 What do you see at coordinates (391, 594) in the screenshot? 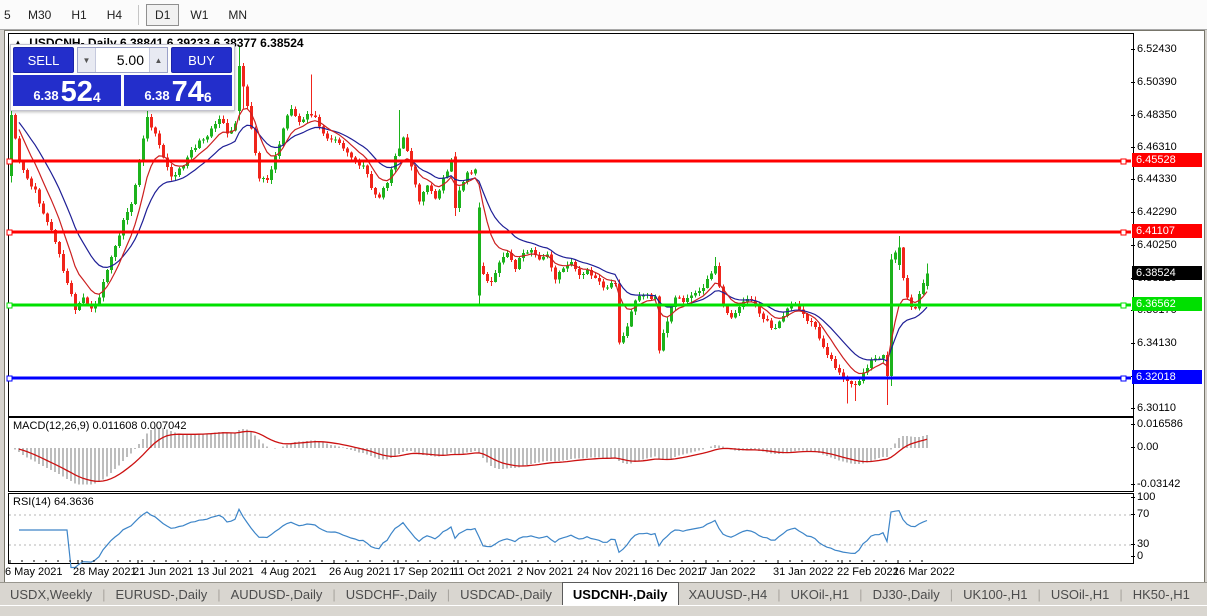
I see `chart-tab-usdchf: USDCHF-,Daily` at bounding box center [391, 594].